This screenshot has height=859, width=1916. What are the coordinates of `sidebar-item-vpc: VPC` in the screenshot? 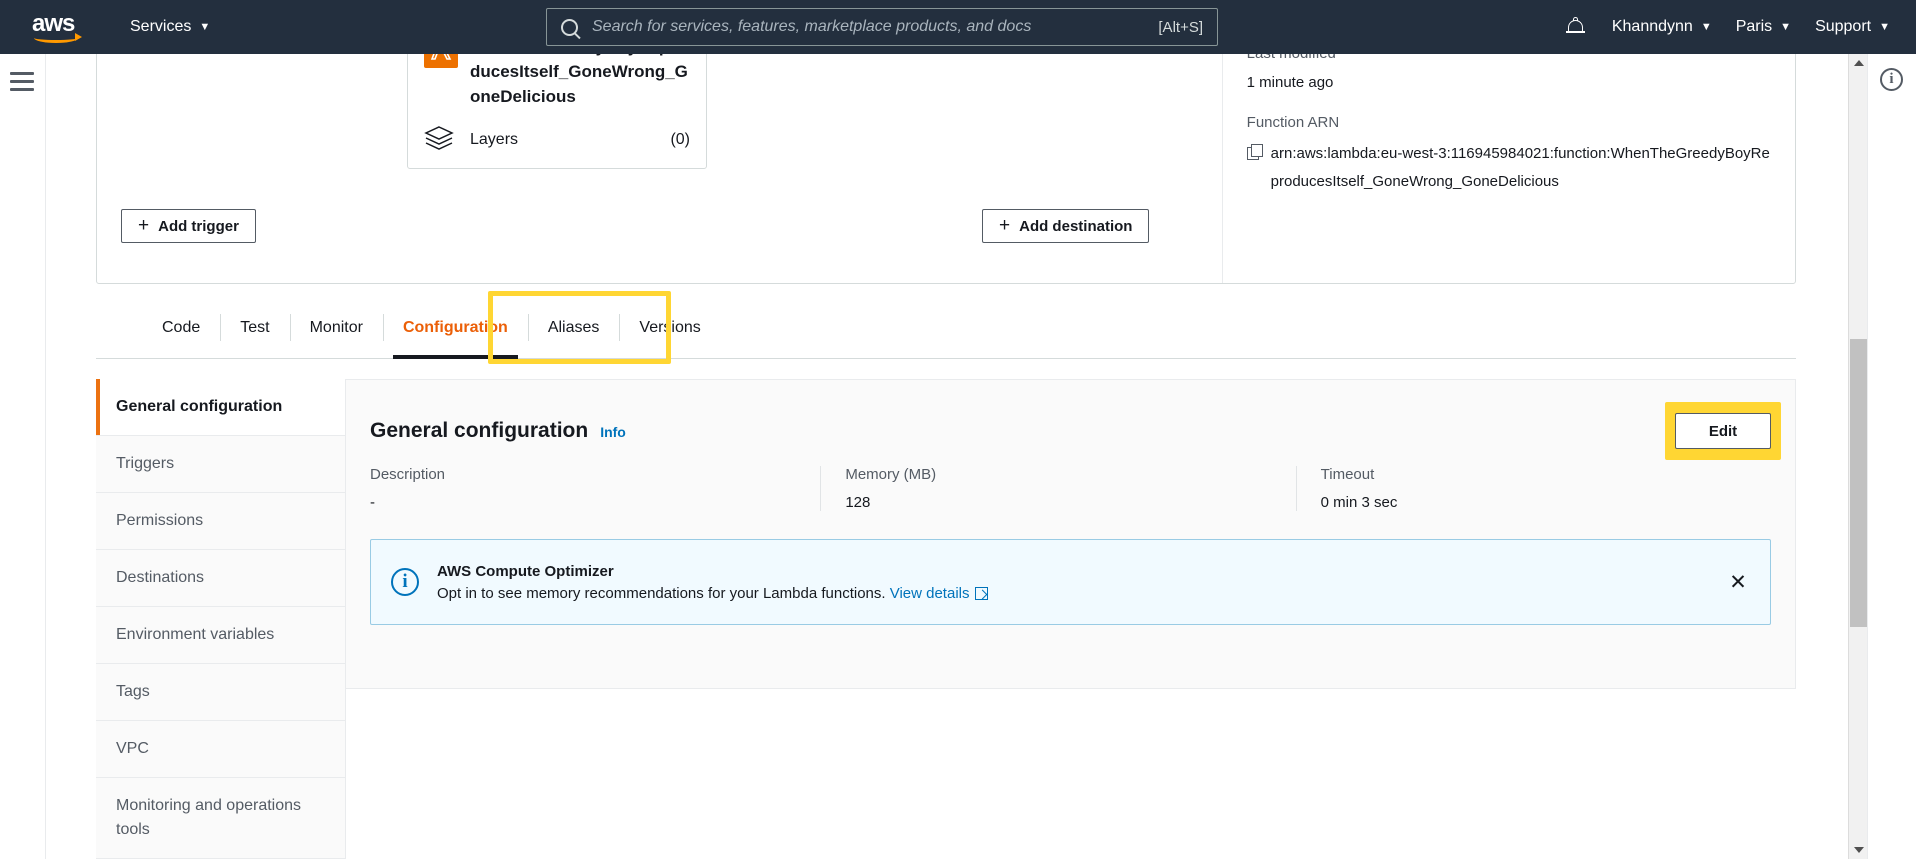 It's located at (220, 749).